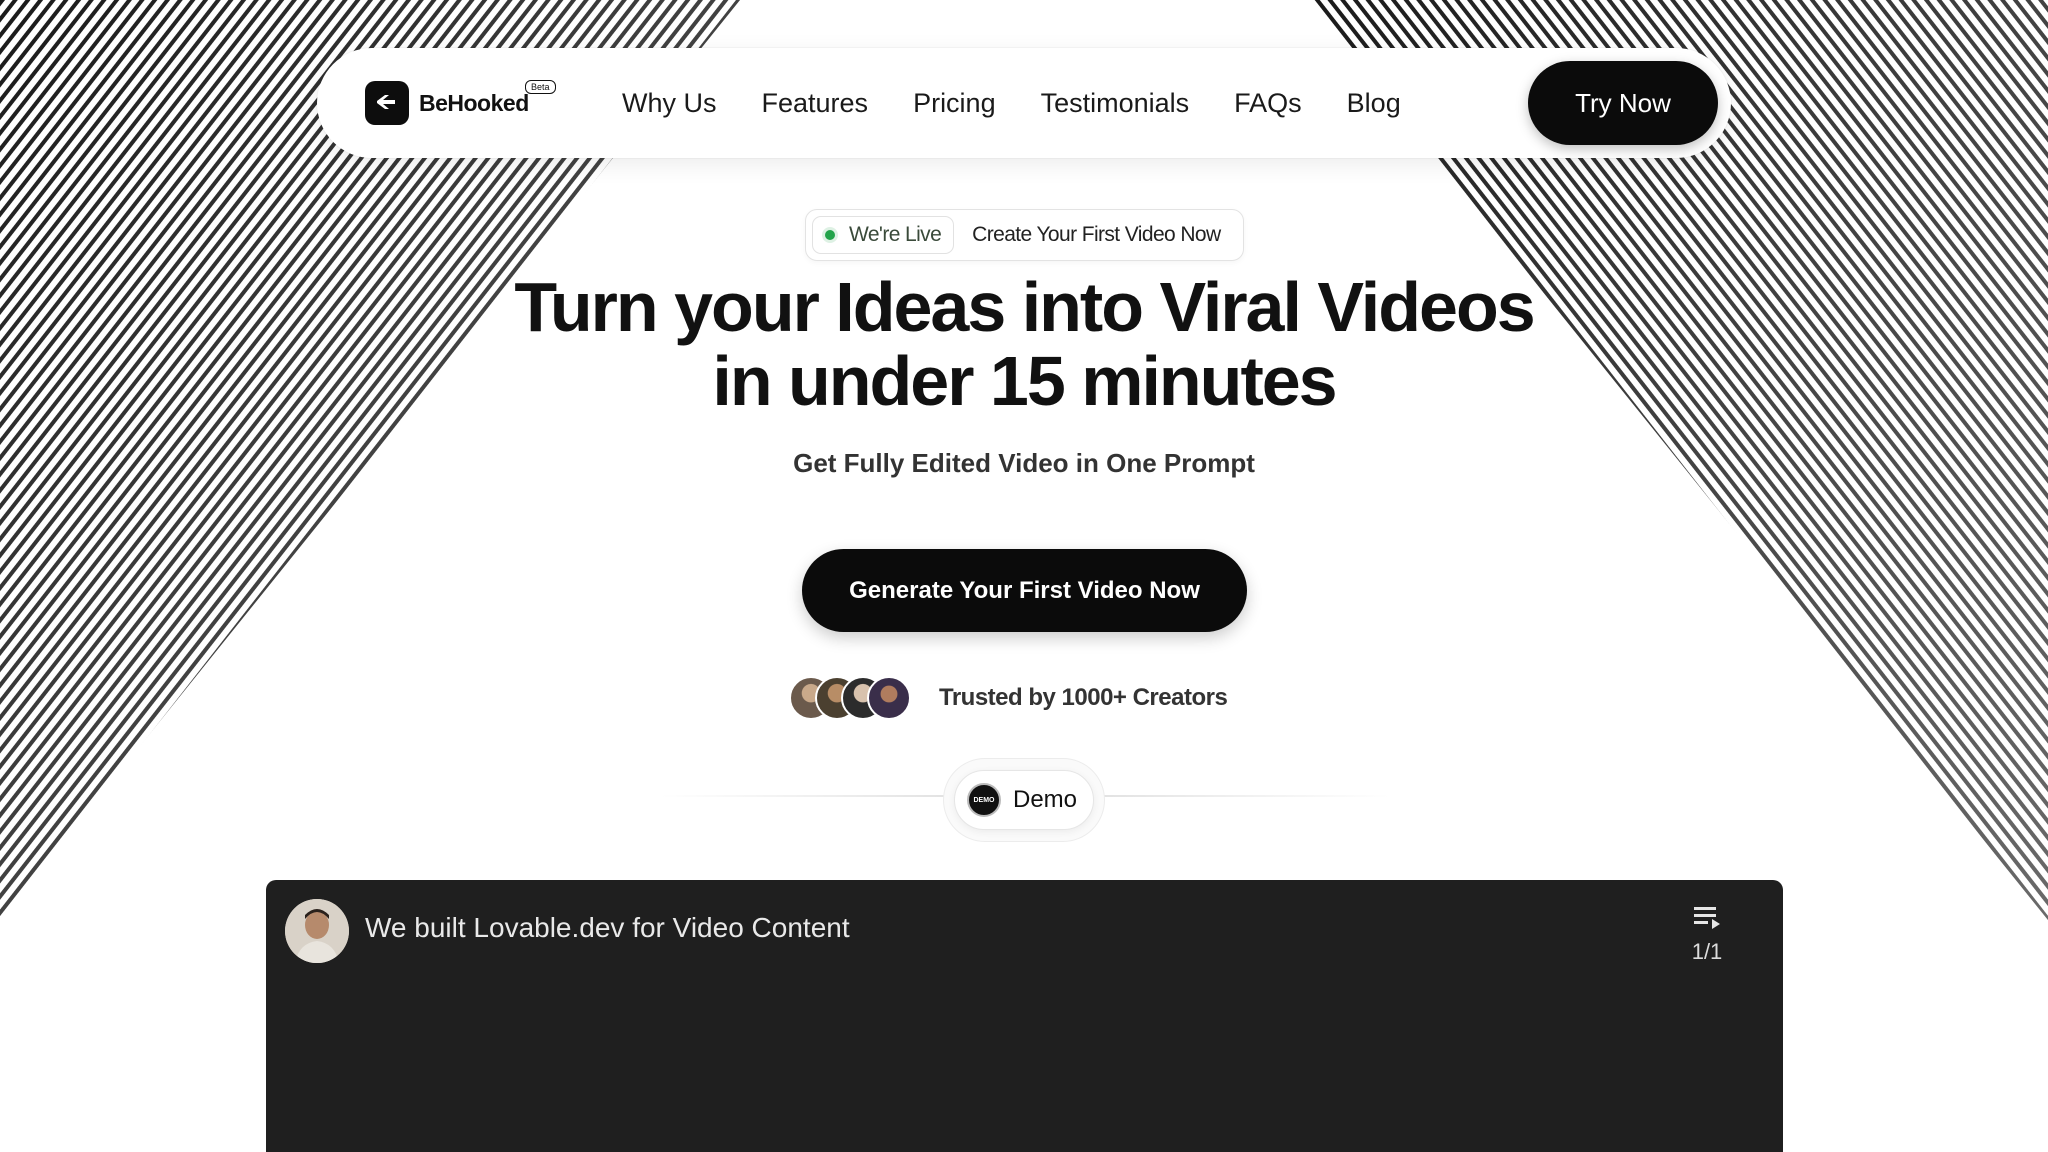  What do you see at coordinates (1115, 103) in the screenshot?
I see `nav-link-testimonials: Testimonials` at bounding box center [1115, 103].